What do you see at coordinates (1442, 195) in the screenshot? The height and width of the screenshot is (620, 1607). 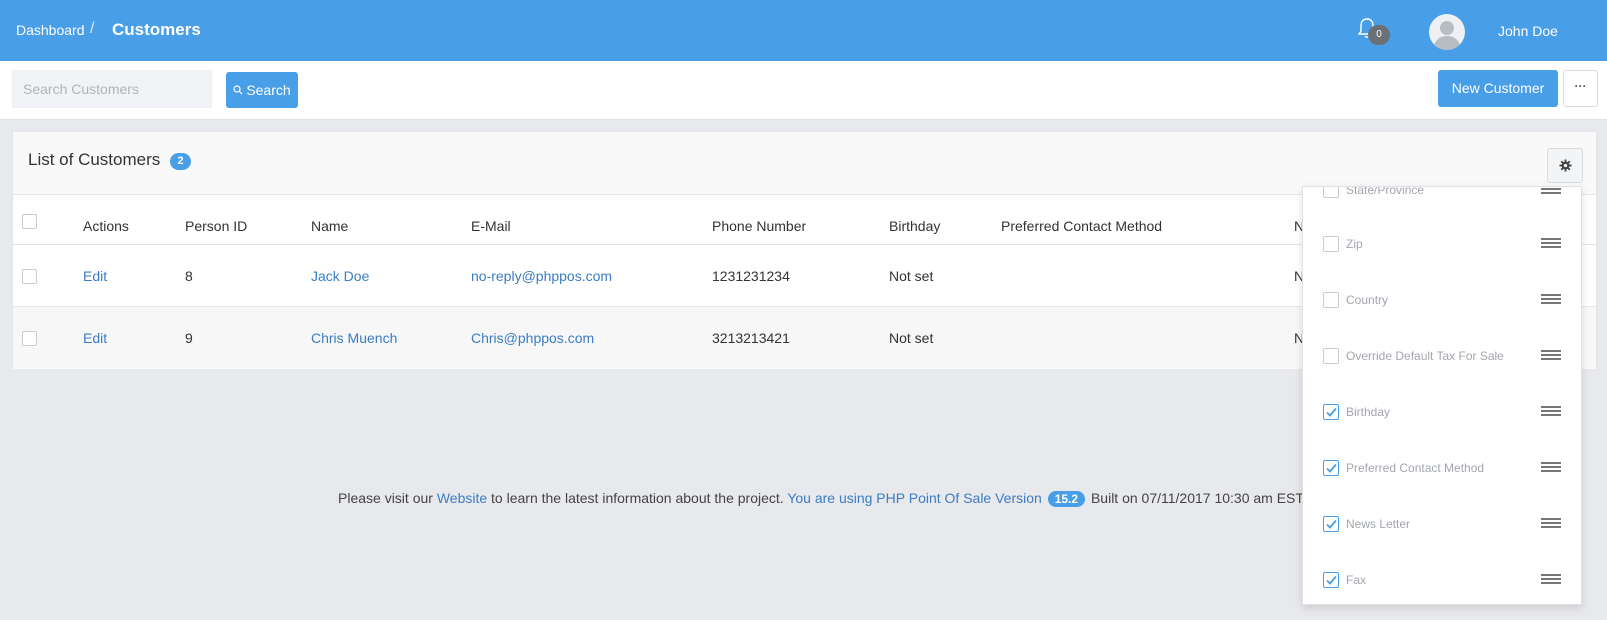 I see `column-option-state: State/Province` at bounding box center [1442, 195].